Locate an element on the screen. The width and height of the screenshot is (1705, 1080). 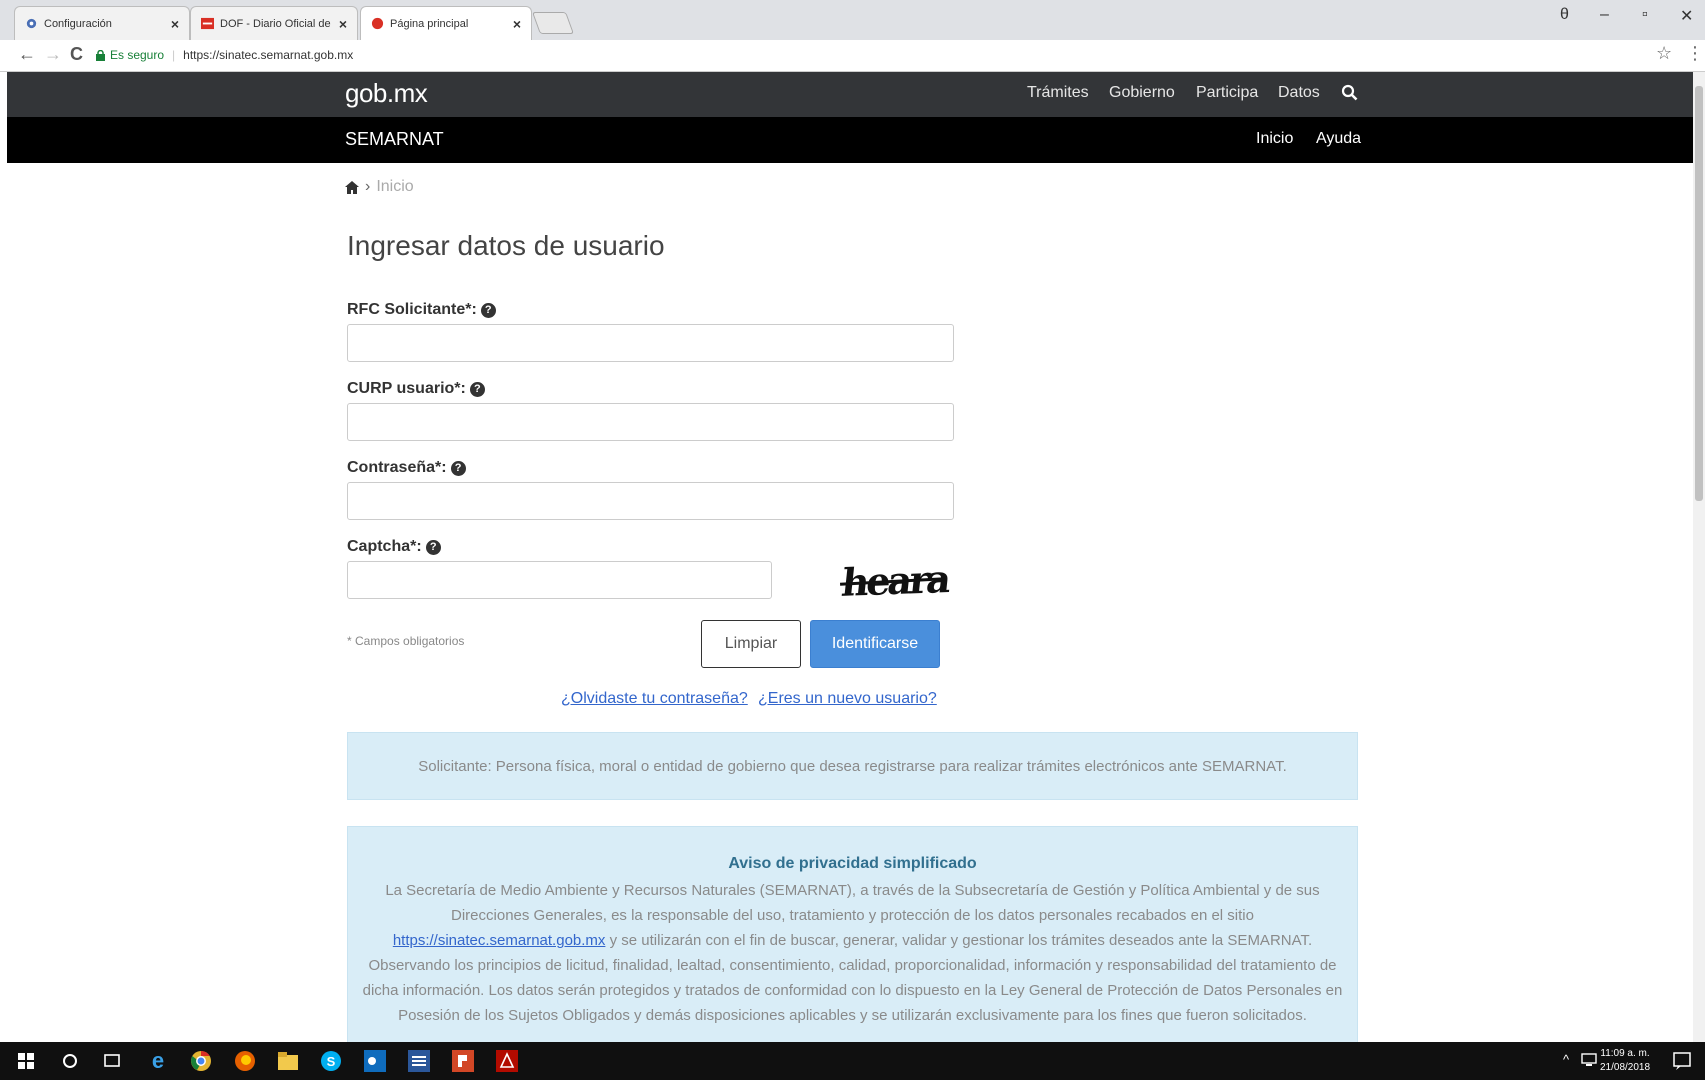
profile-icon: θ is located at coordinates (1564, 15).